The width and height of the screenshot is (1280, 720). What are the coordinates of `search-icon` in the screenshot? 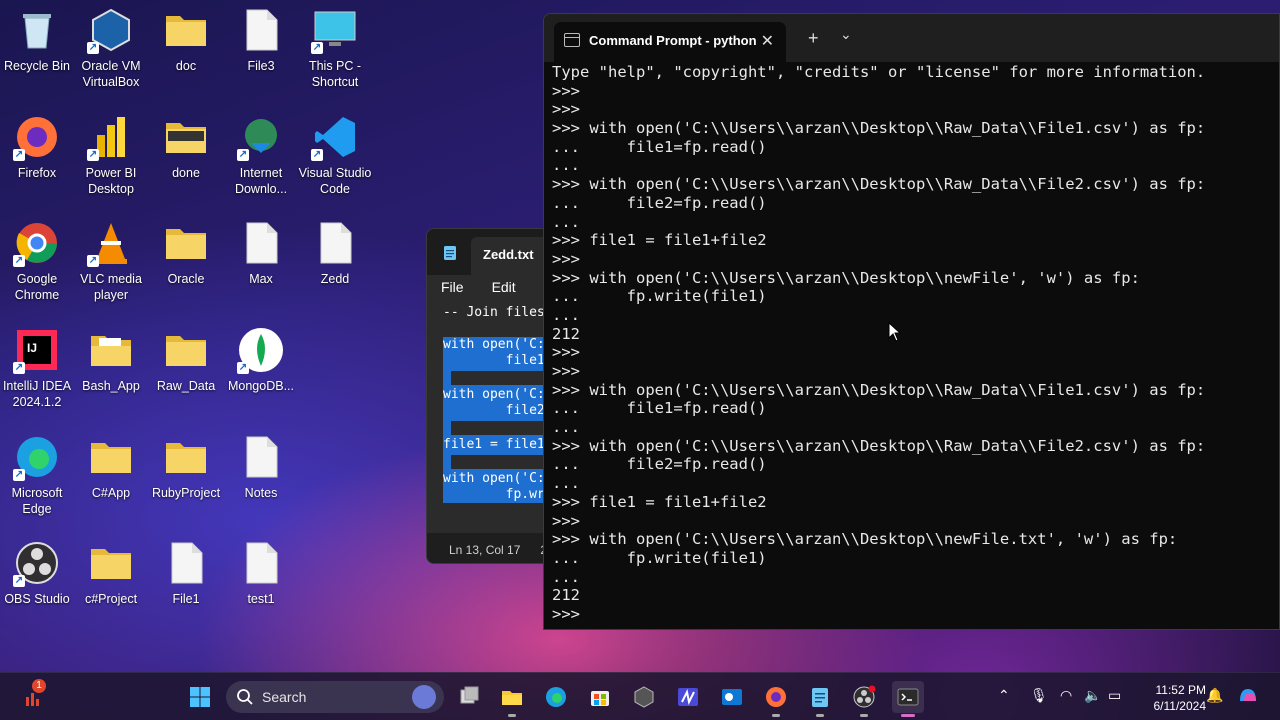 It's located at (245, 697).